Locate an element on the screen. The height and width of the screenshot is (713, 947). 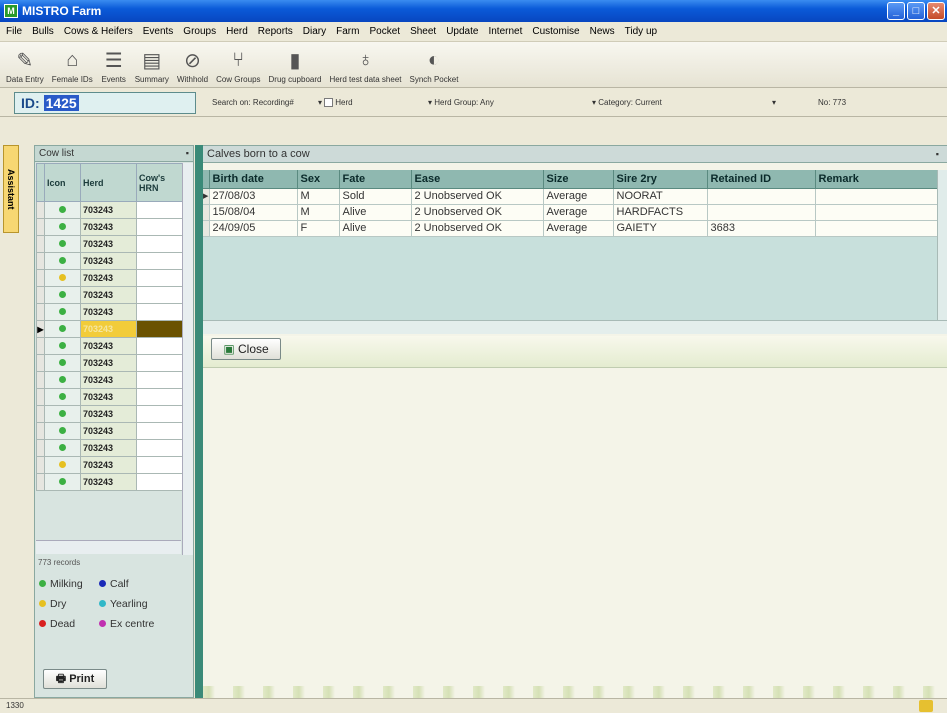
summary-button: ▤ Summary is located at coordinates (152, 67).